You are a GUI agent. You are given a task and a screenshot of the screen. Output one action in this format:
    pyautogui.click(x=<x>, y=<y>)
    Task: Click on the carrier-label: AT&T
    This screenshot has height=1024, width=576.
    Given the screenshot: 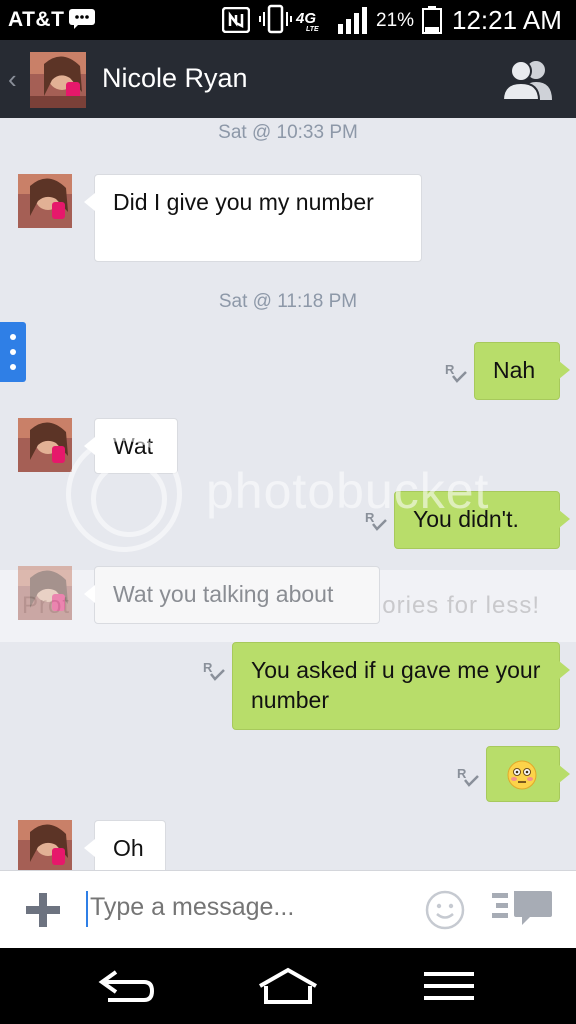 What is the action you would take?
    pyautogui.click(x=36, y=19)
    